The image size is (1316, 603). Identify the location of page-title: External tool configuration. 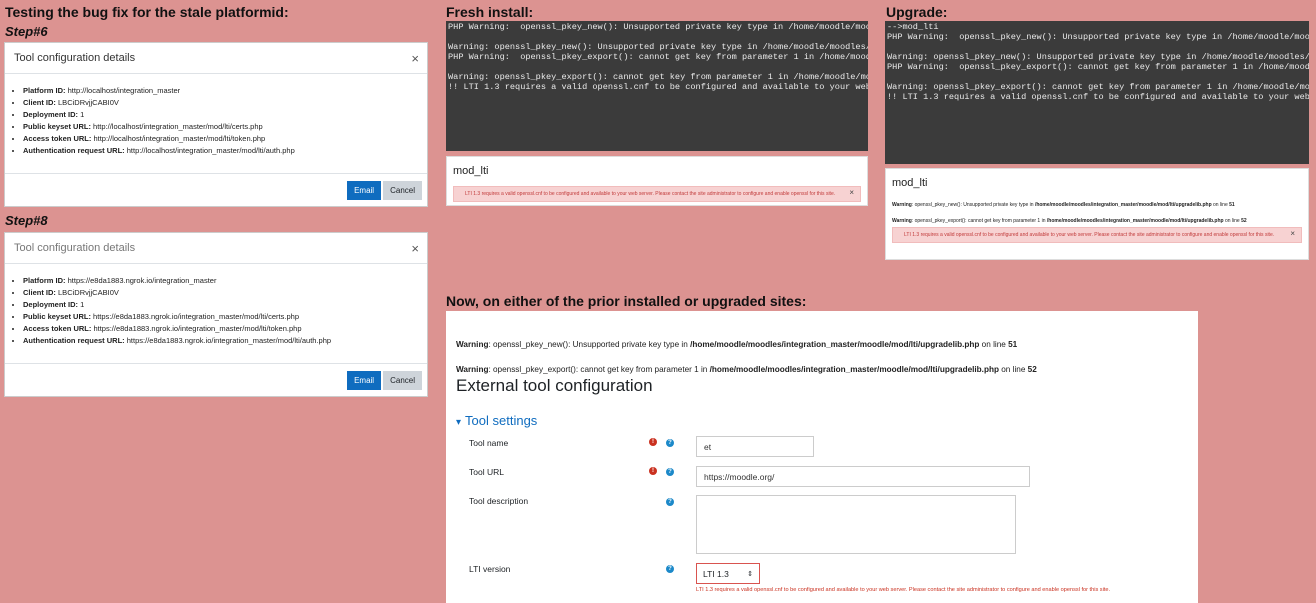
(554, 385).